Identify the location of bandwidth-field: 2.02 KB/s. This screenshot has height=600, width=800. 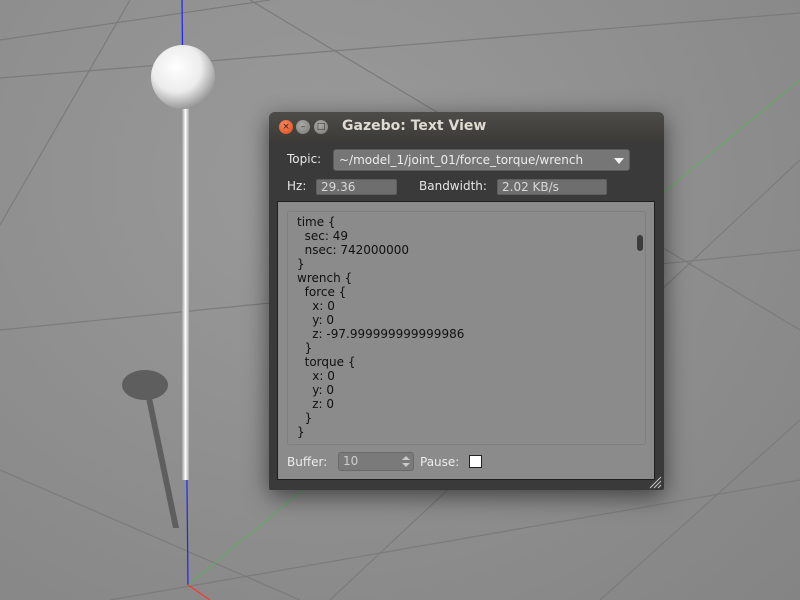
(552, 187).